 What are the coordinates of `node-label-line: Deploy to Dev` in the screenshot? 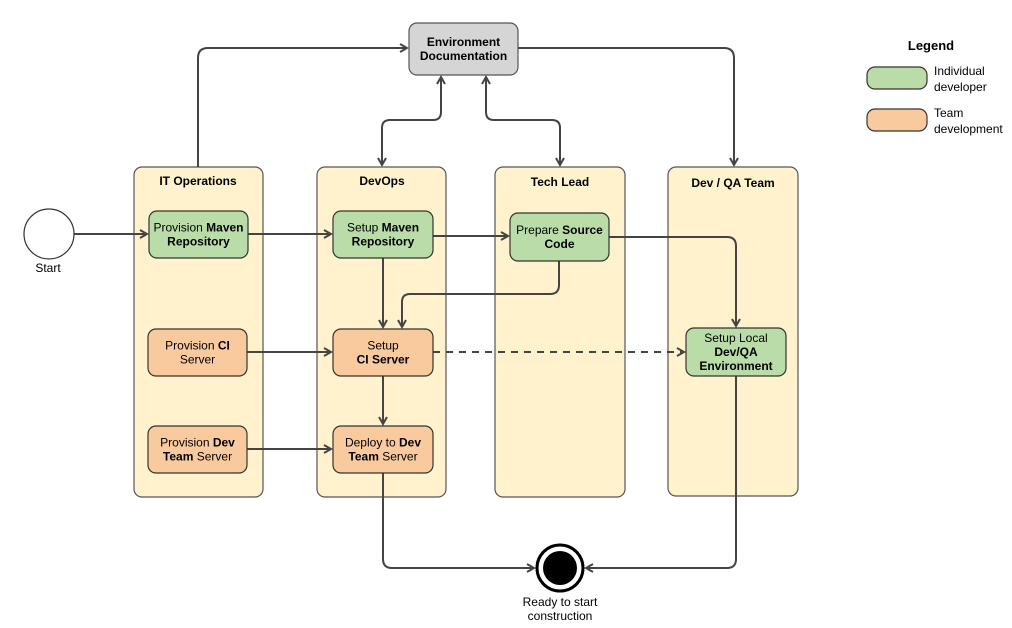 It's located at (383, 443).